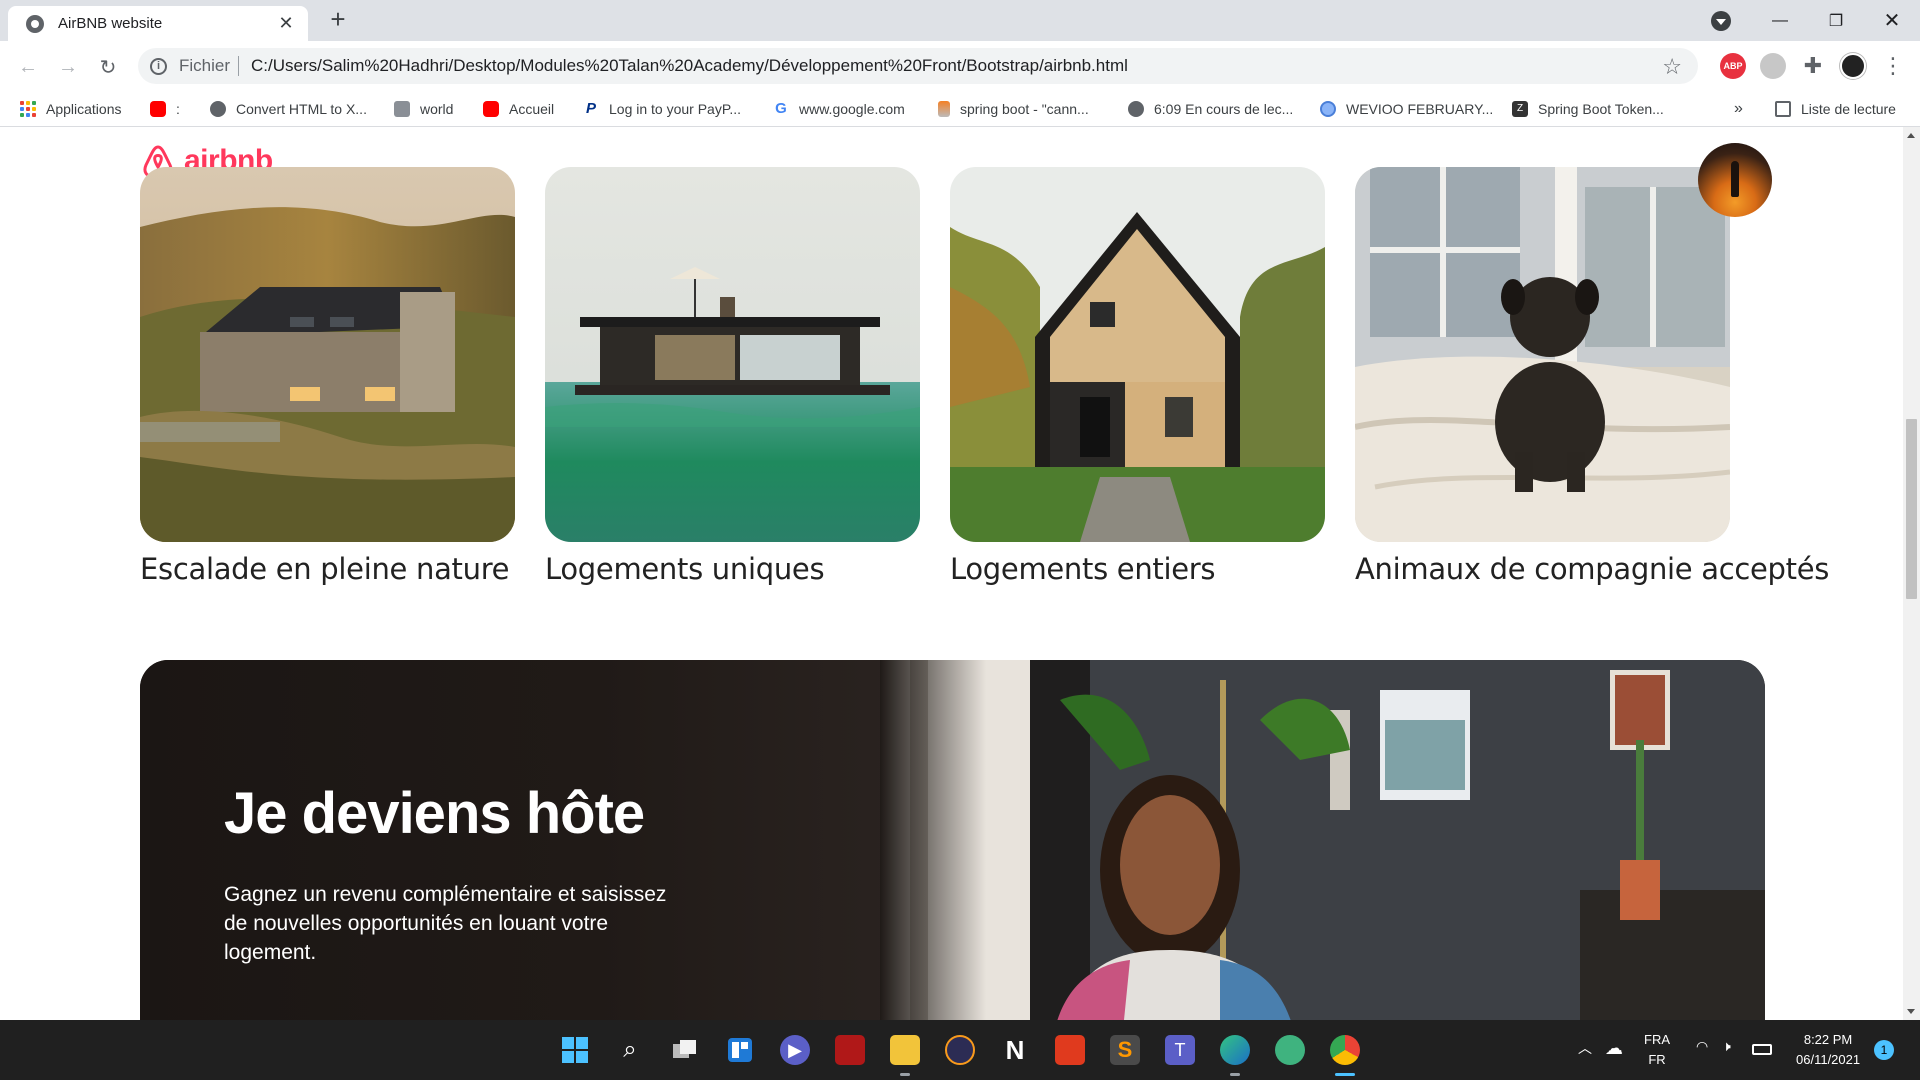  Describe the element at coordinates (1911, 135) in the screenshot. I see `scroll-up-icon` at that location.